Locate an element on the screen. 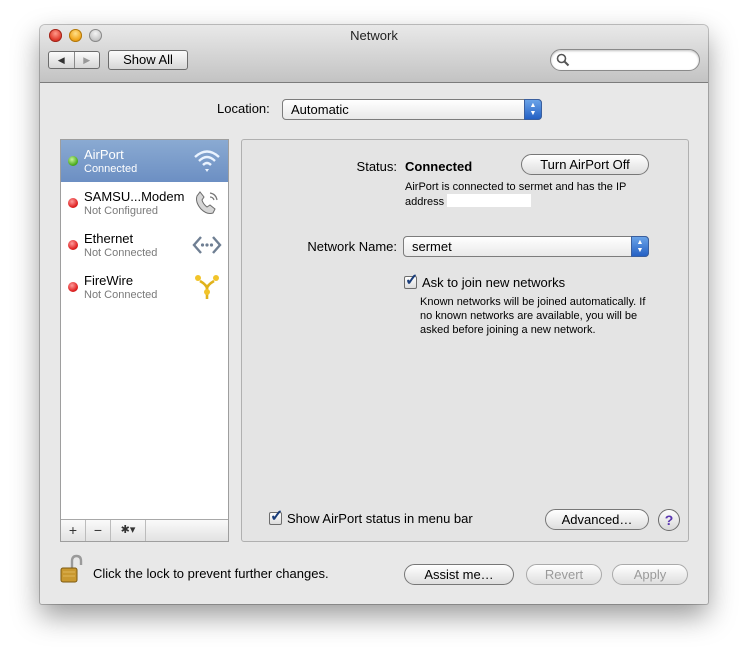 Image resolution: width=748 pixels, height=659 pixels. show-status-menu-bar-checkbox: ✓ is located at coordinates (276, 516).